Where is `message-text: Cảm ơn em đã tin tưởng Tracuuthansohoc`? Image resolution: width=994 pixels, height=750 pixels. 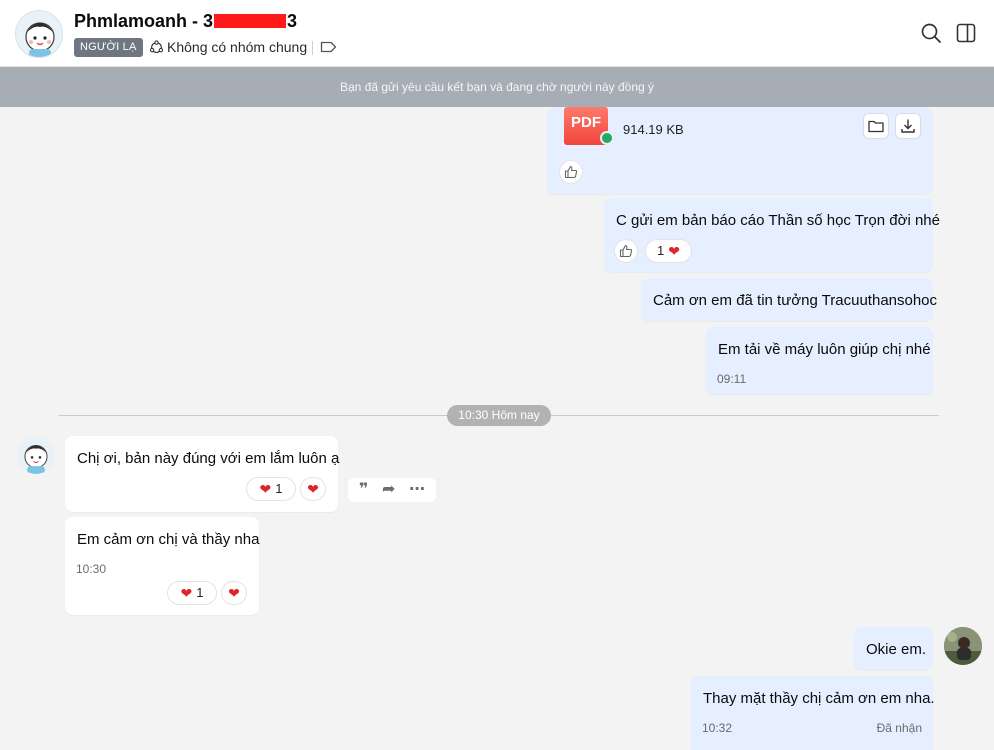 message-text: Cảm ơn em đã tin tưởng Tracuuthansohoc is located at coordinates (795, 300).